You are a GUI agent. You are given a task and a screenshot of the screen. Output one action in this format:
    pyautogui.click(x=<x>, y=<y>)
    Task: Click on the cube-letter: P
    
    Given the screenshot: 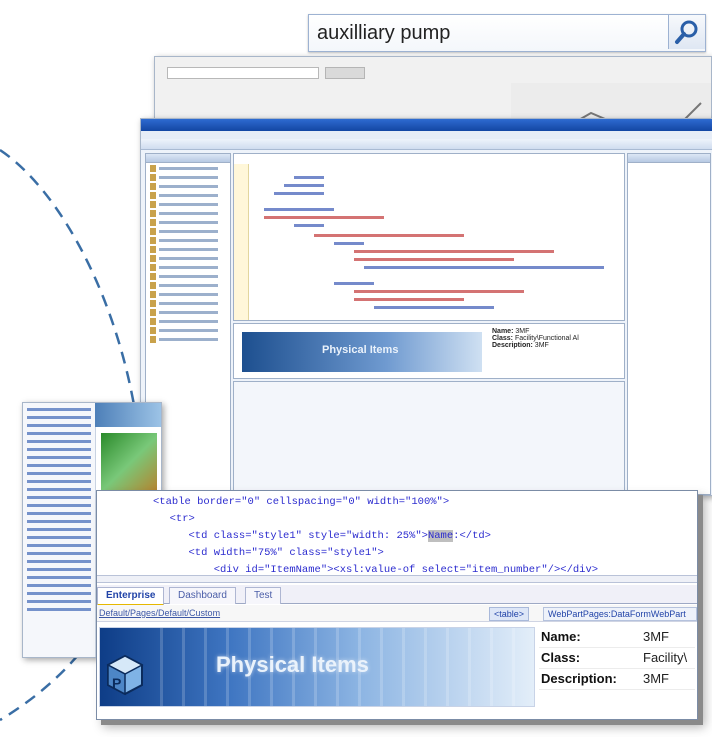 What is the action you would take?
    pyautogui.click(x=116, y=683)
    